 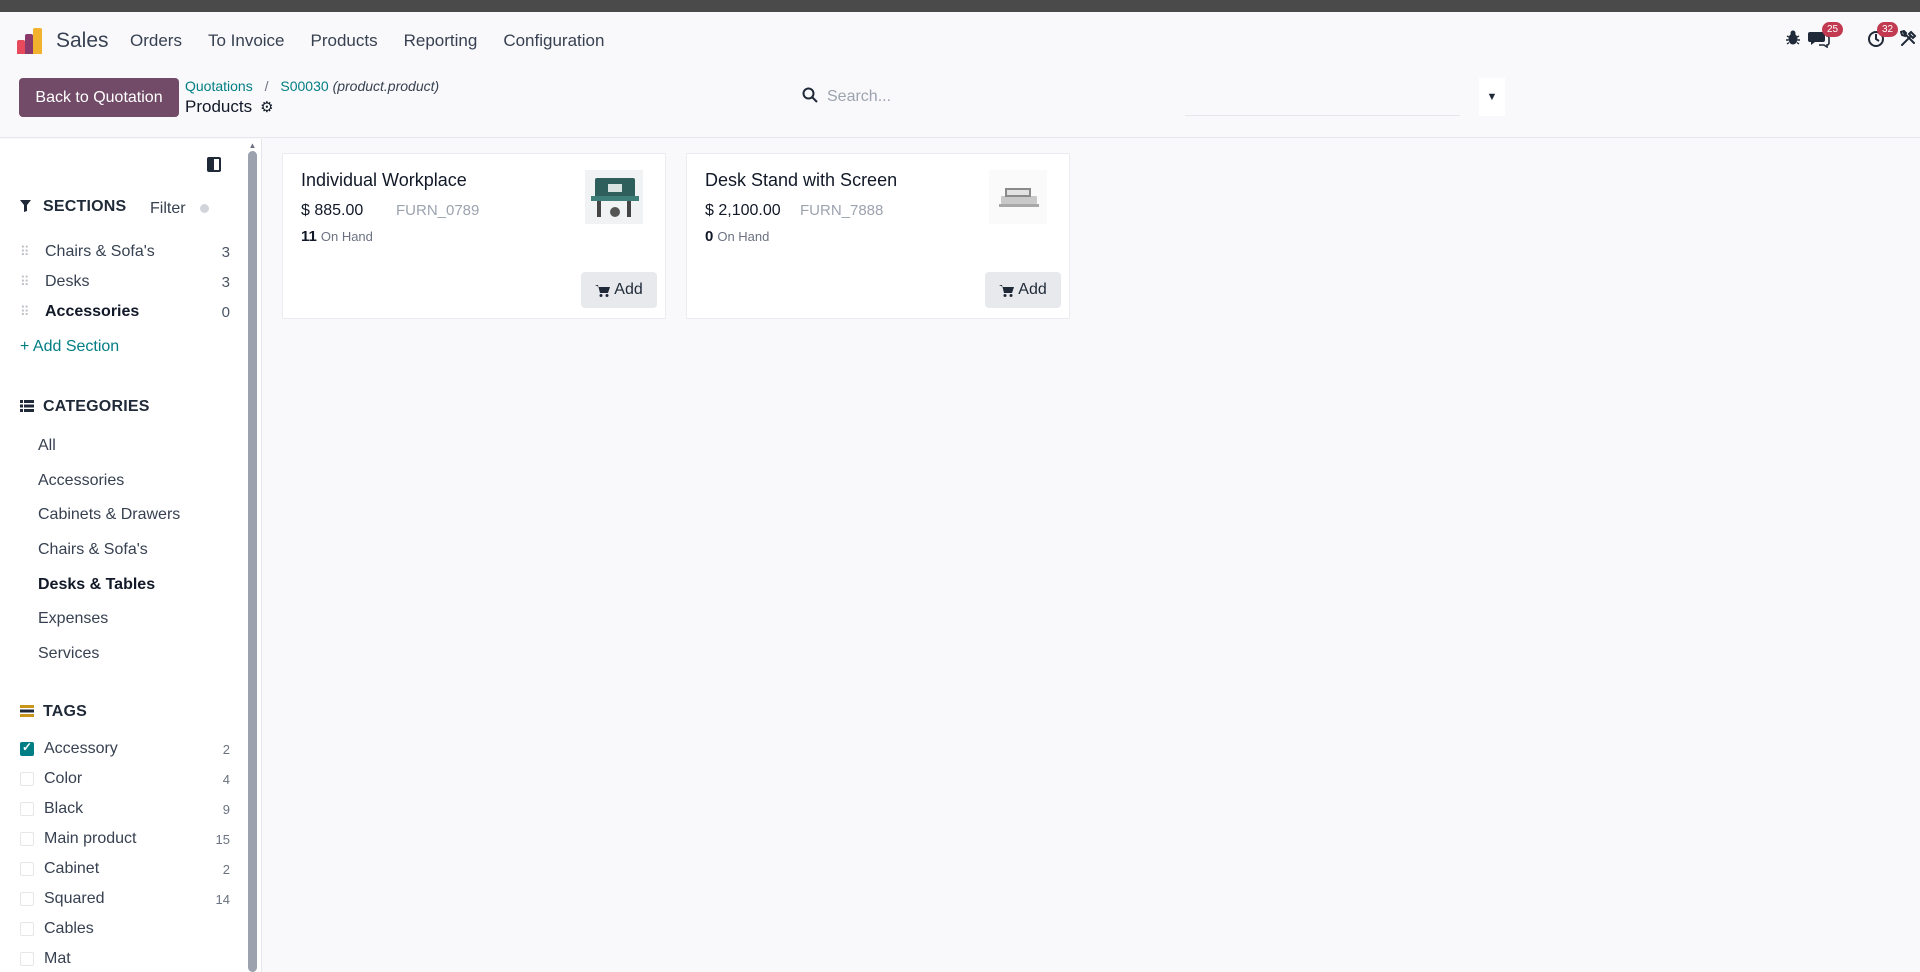 What do you see at coordinates (214, 164) in the screenshot?
I see `sidebar-collapse-icon` at bounding box center [214, 164].